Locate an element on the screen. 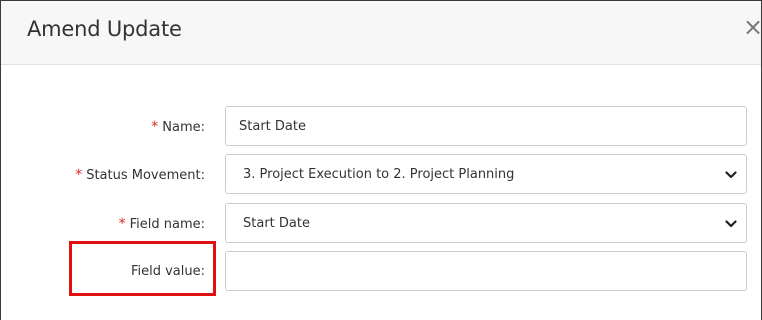 Image resolution: width=762 pixels, height=320 pixels. field-name-select: Start Date is located at coordinates (486, 223).